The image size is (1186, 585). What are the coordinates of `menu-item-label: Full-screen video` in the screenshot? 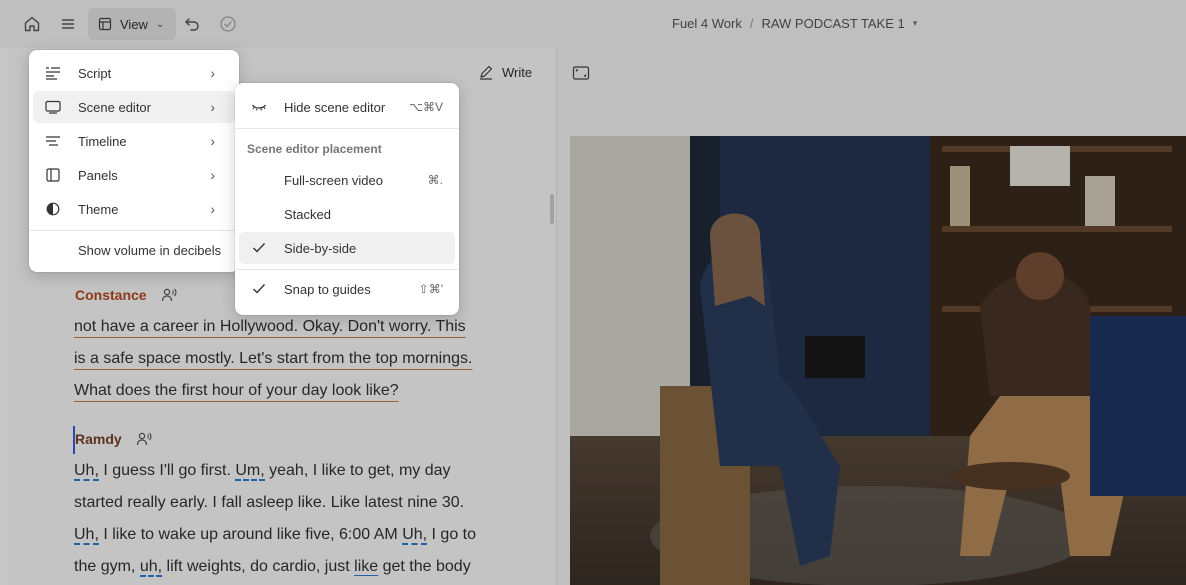 It's located at (333, 180).